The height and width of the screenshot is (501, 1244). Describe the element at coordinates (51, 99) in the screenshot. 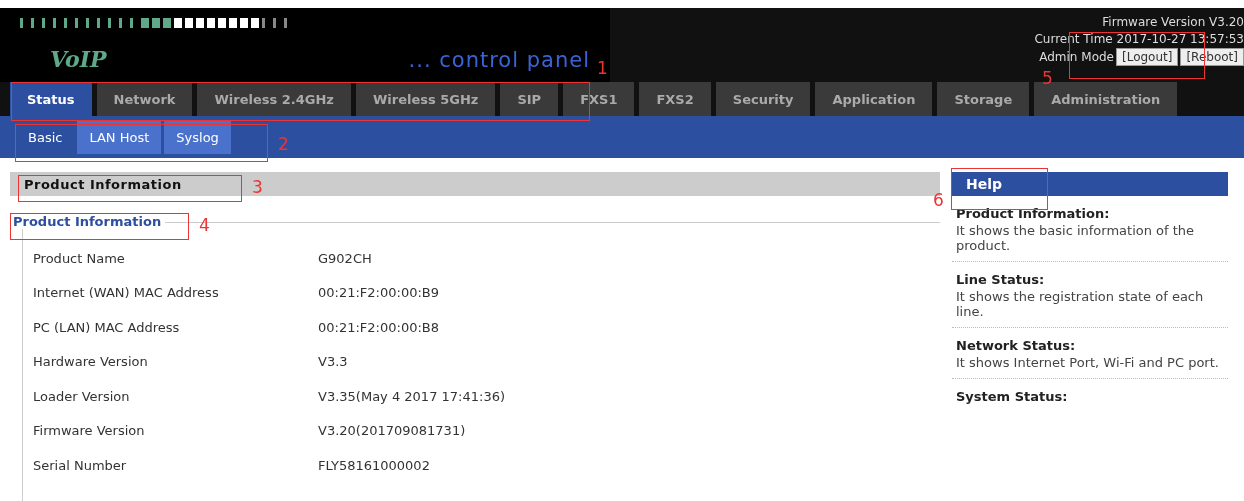

I see `nav-tab: Status` at that location.